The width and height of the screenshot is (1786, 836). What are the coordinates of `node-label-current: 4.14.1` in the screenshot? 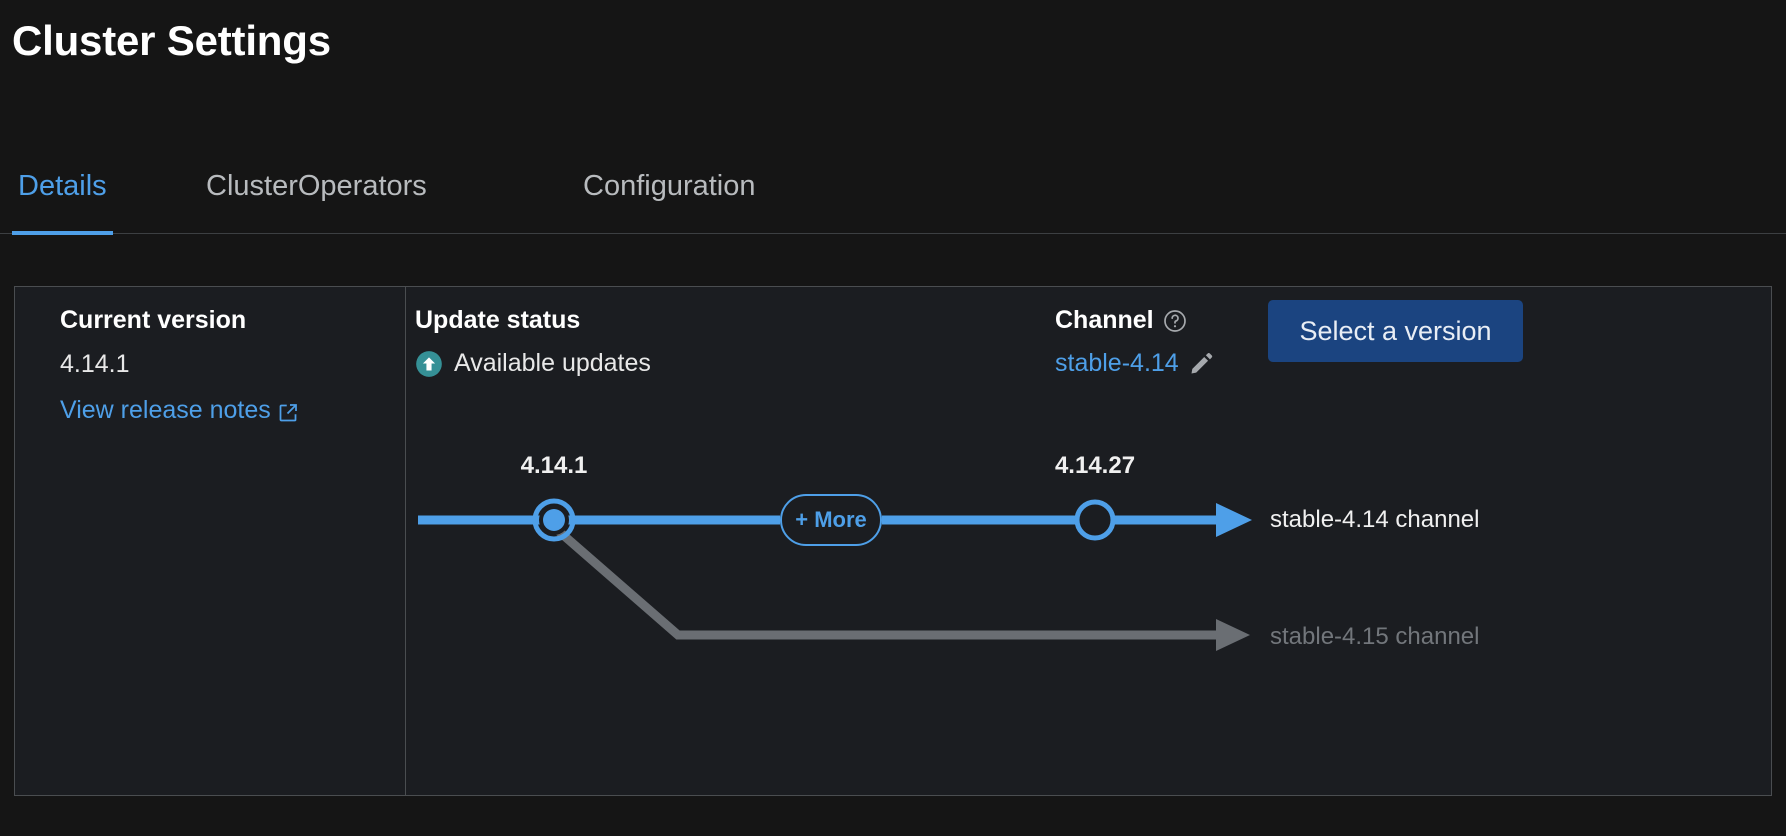 It's located at (554, 465).